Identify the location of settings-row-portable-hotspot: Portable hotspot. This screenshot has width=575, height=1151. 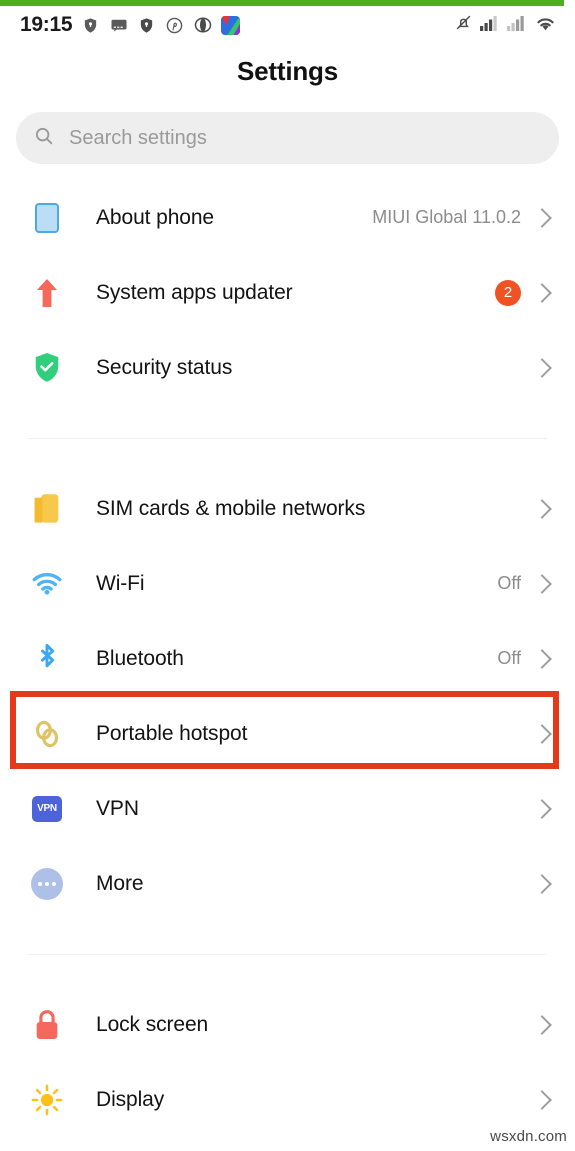
(287, 733).